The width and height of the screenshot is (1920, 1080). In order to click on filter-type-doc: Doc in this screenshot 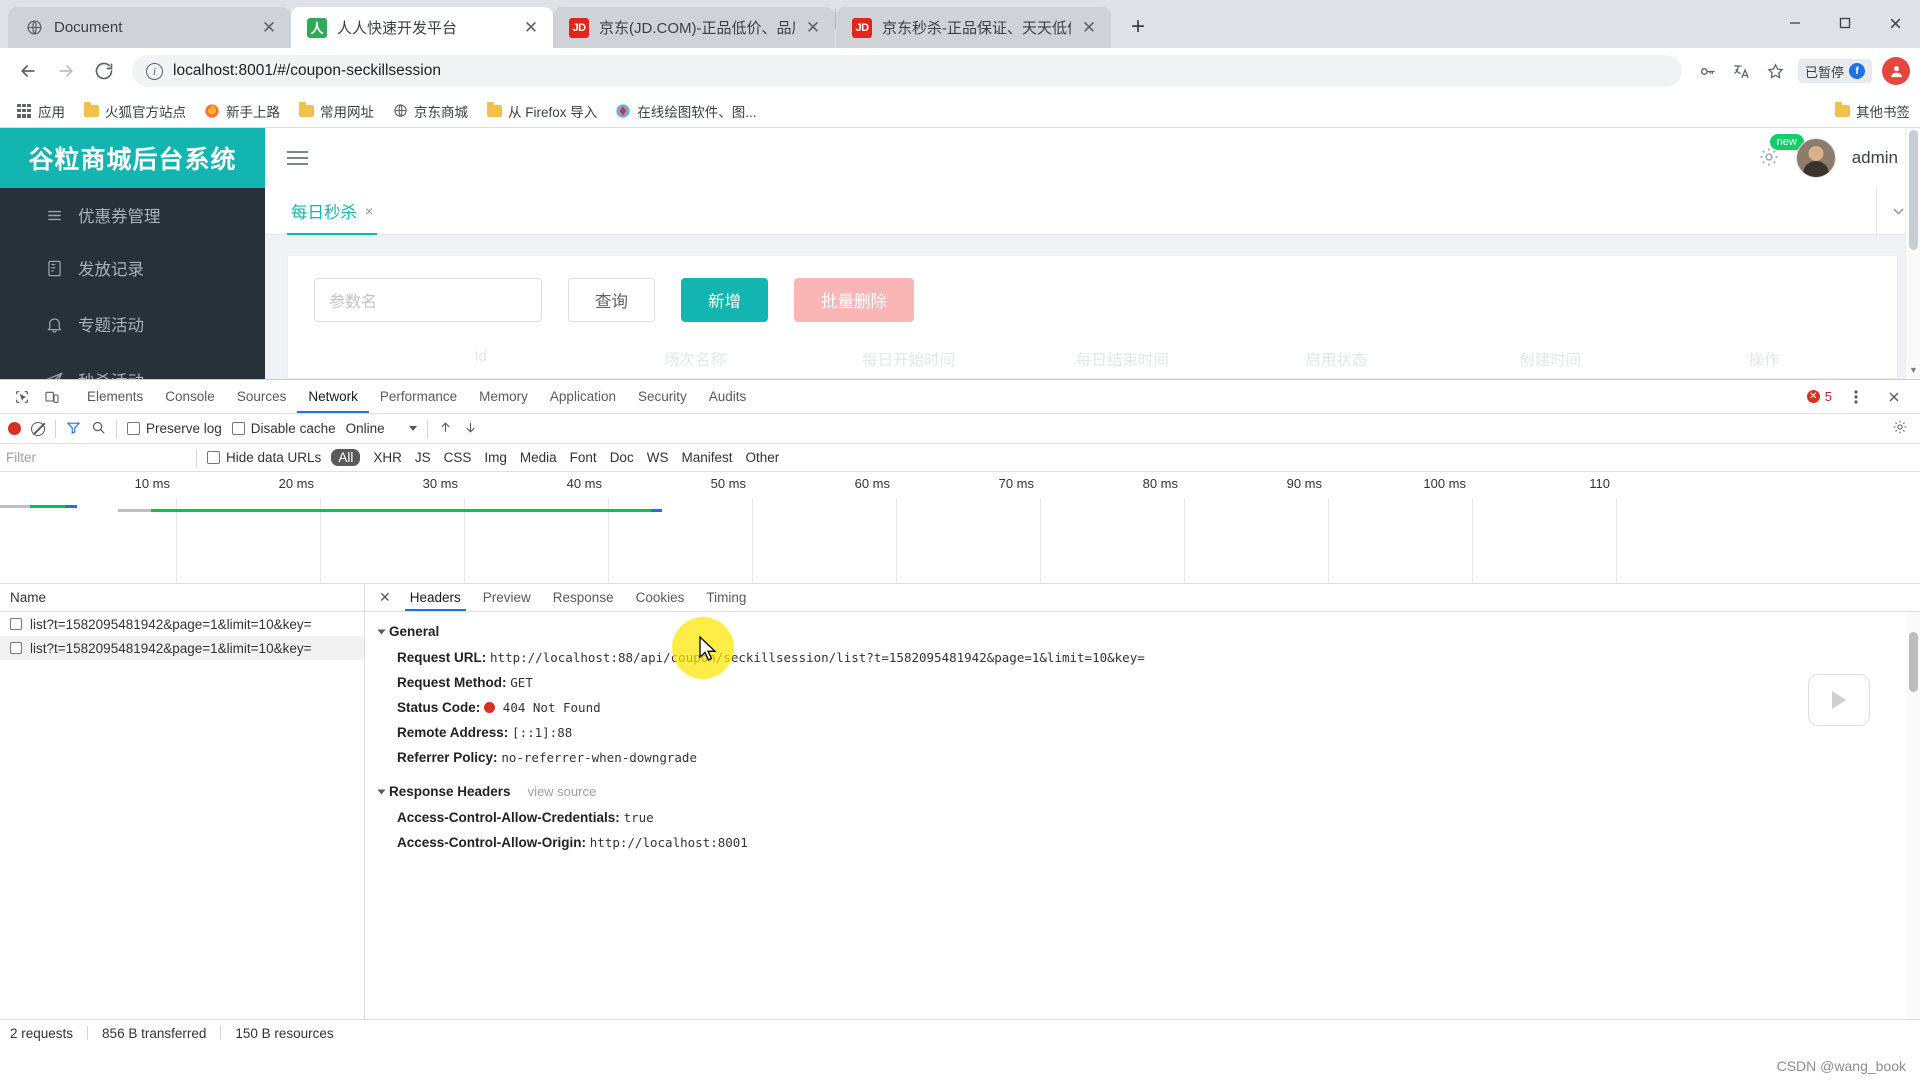, I will do `click(622, 457)`.